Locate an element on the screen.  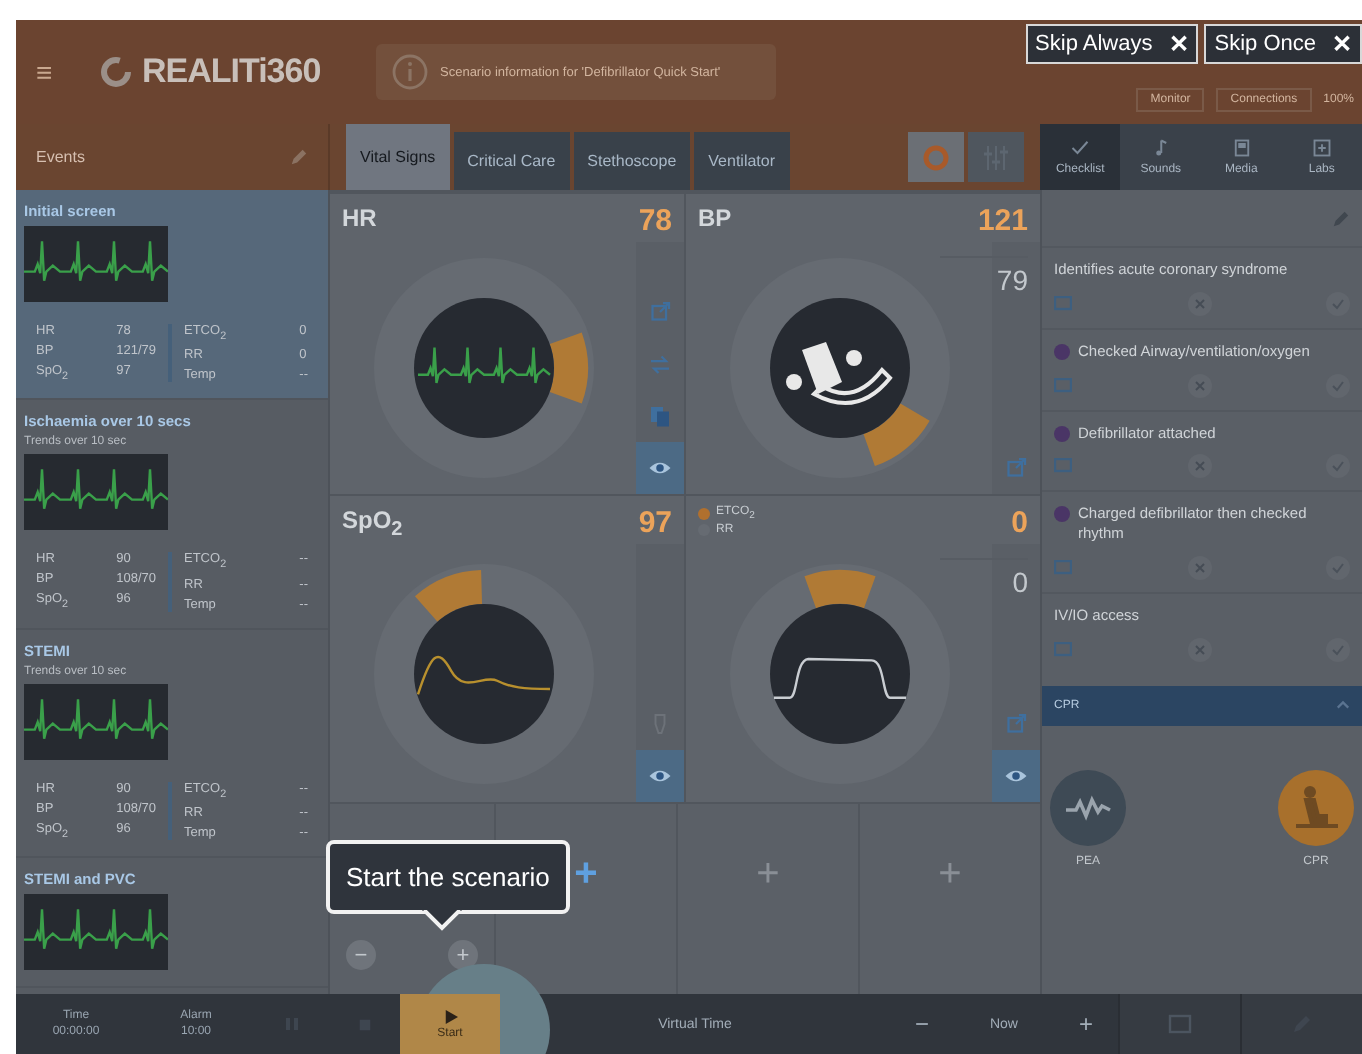
cpr-figure-icon is located at coordinates (1316, 807).